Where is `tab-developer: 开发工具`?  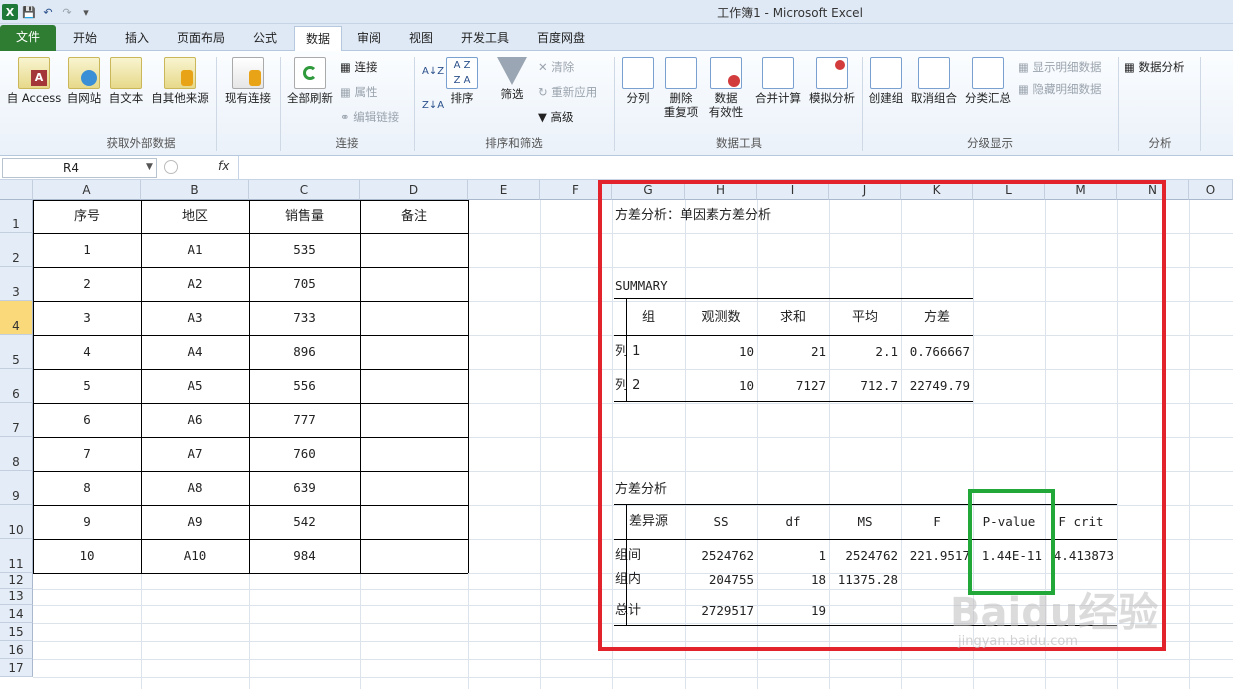 tab-developer: 开发工具 is located at coordinates (485, 38).